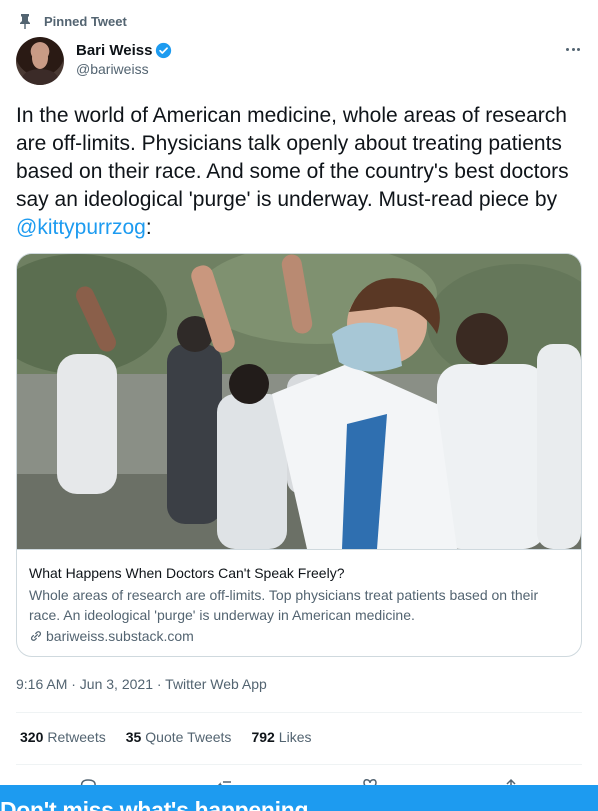 This screenshot has height=811, width=598. I want to click on tweet-suffix: :, so click(148, 227).